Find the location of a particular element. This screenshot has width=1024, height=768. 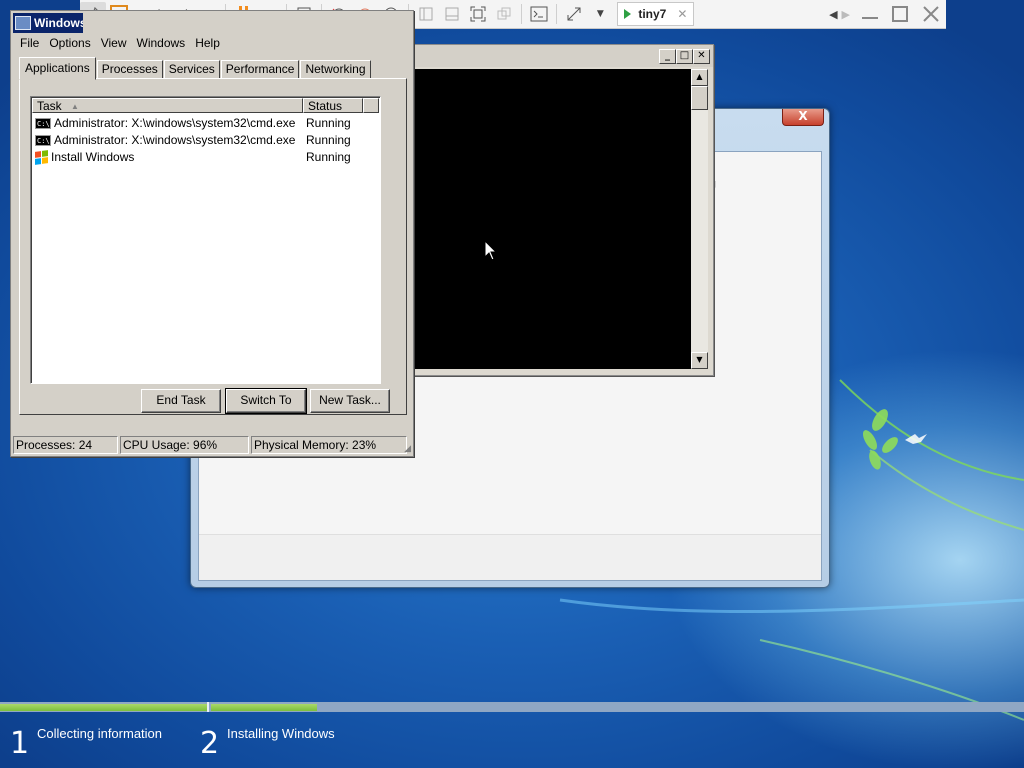

cmd-maximize-button: □ is located at coordinates (684, 56).